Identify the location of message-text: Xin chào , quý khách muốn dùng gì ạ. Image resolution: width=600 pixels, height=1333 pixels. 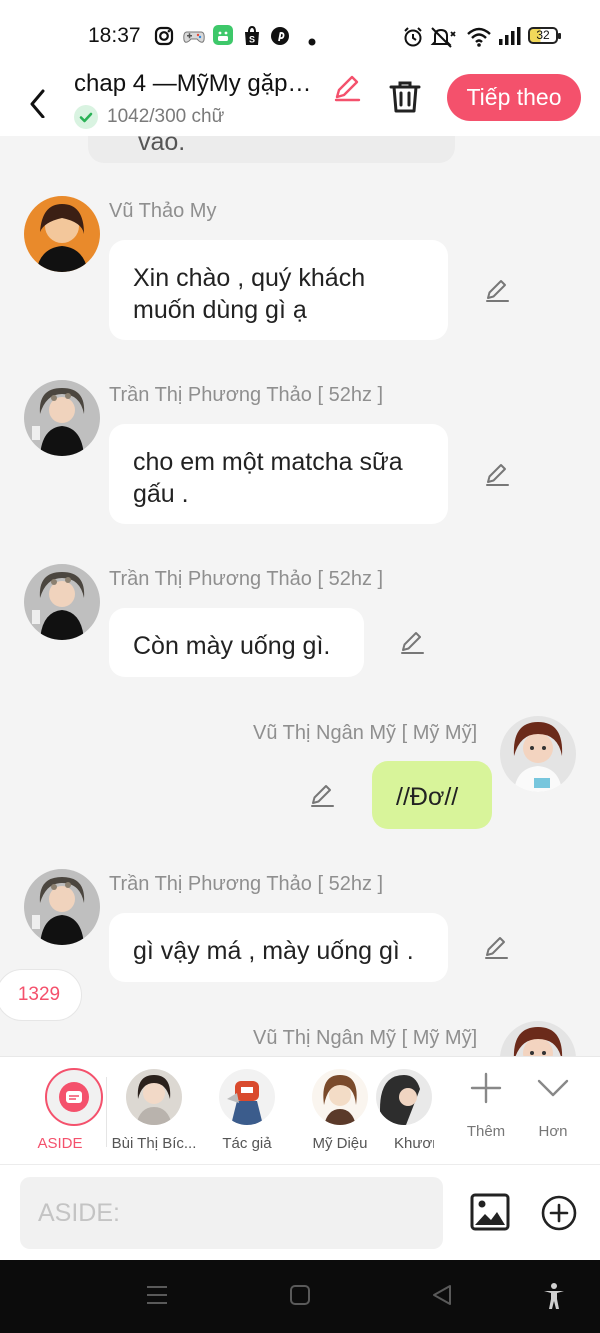
(249, 294).